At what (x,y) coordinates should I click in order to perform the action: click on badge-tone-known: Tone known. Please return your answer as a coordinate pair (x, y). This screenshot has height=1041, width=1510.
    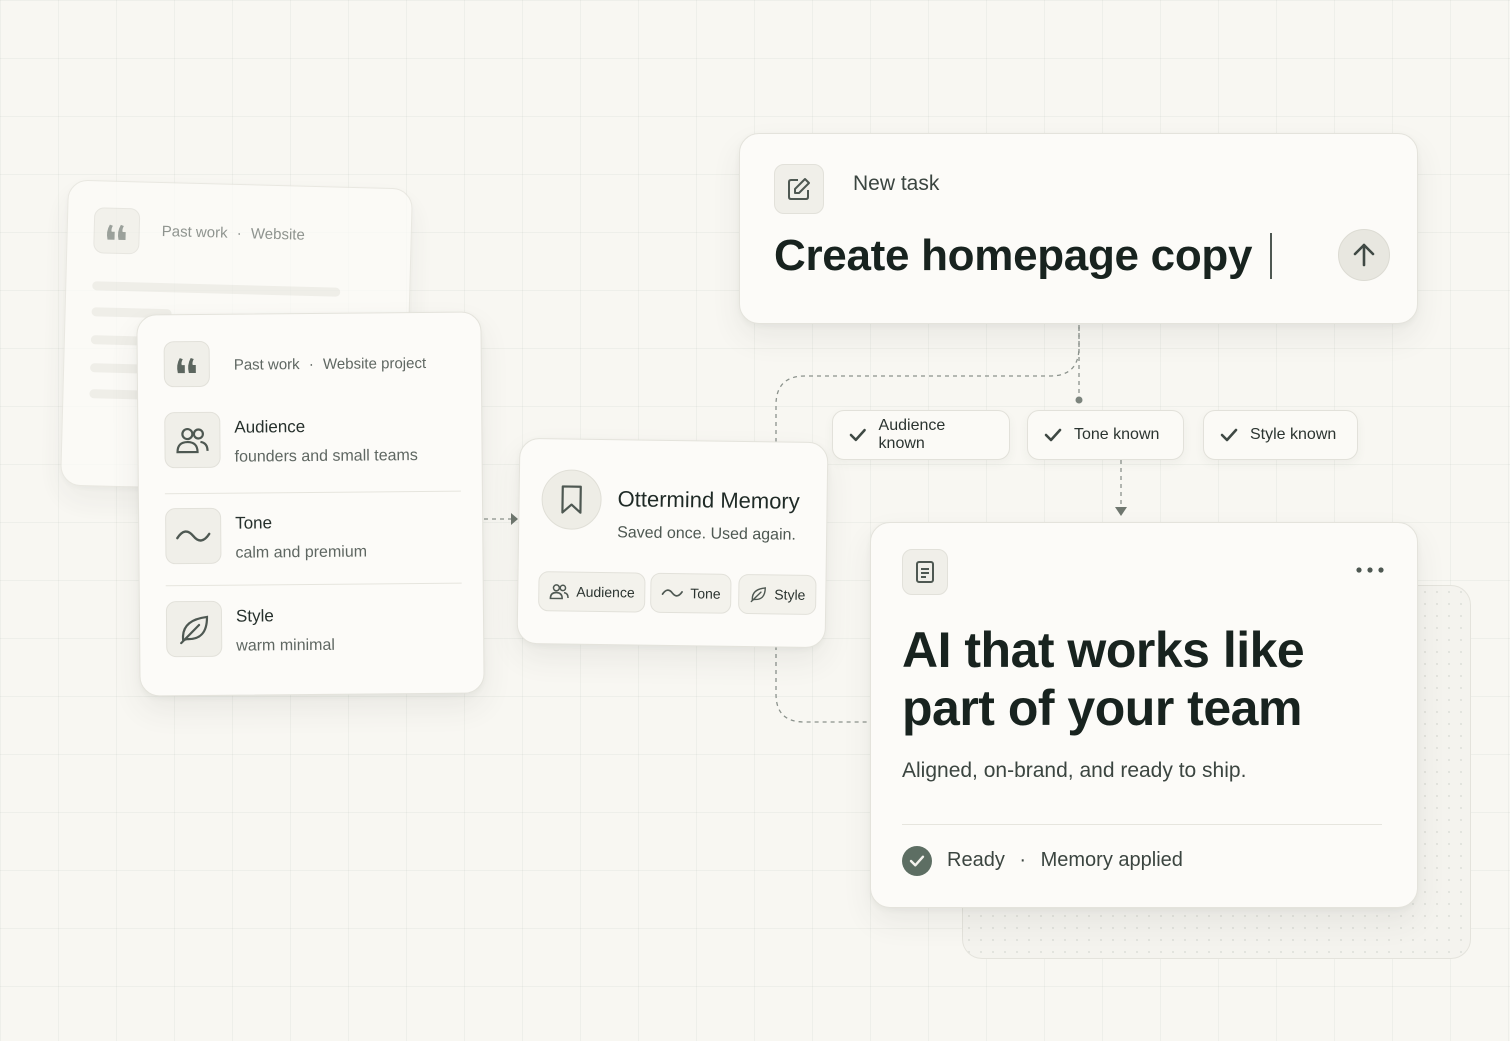
    Looking at the image, I should click on (1105, 435).